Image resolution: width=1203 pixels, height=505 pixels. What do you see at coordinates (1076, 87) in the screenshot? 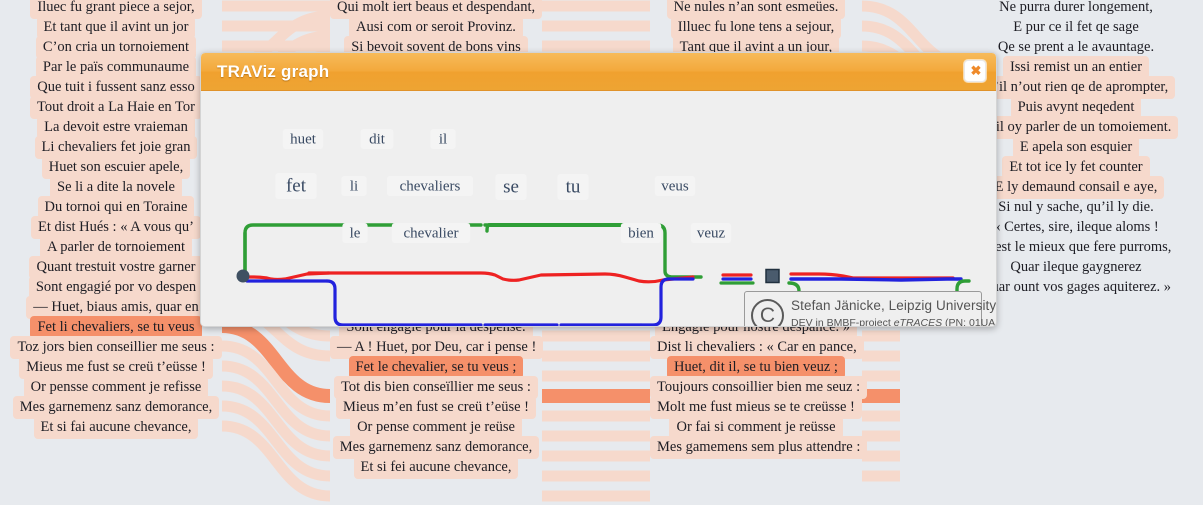
I see `verse-line: Q’il n’out rien qe de aprompter,` at bounding box center [1076, 87].